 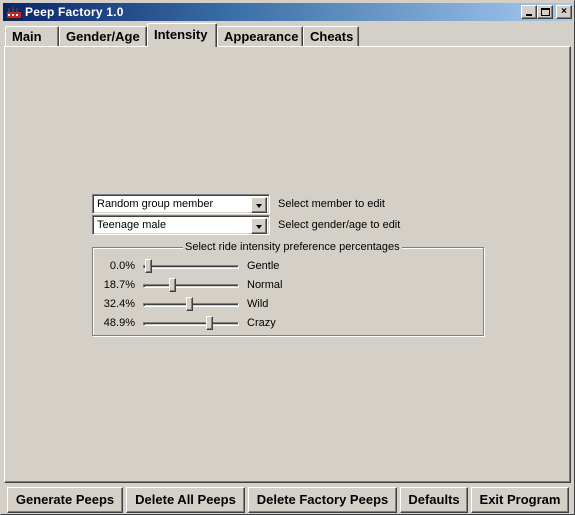 I want to click on maximize-icon, so click(x=545, y=12).